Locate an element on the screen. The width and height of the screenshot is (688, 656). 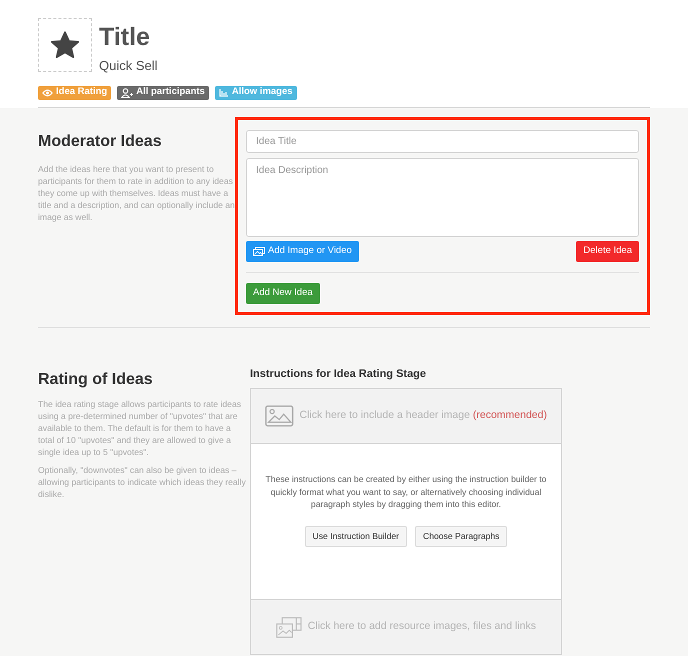
section-heading: Moderator Ideas is located at coordinates (100, 142).